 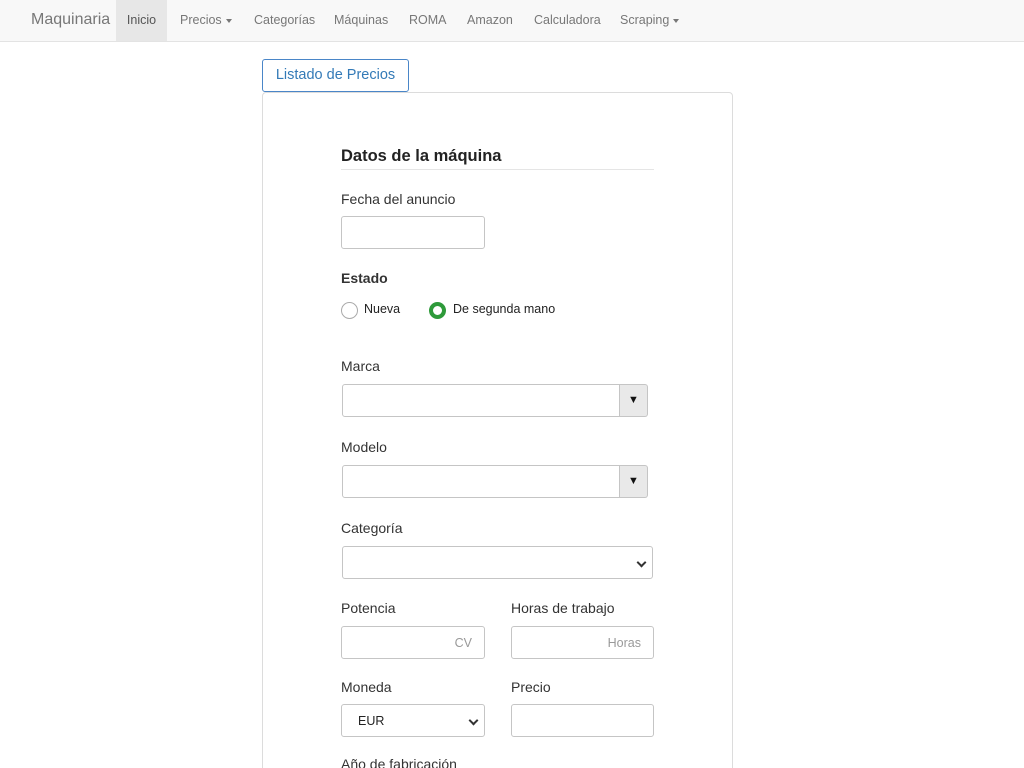 I want to click on precio-label: Precio, so click(x=531, y=687).